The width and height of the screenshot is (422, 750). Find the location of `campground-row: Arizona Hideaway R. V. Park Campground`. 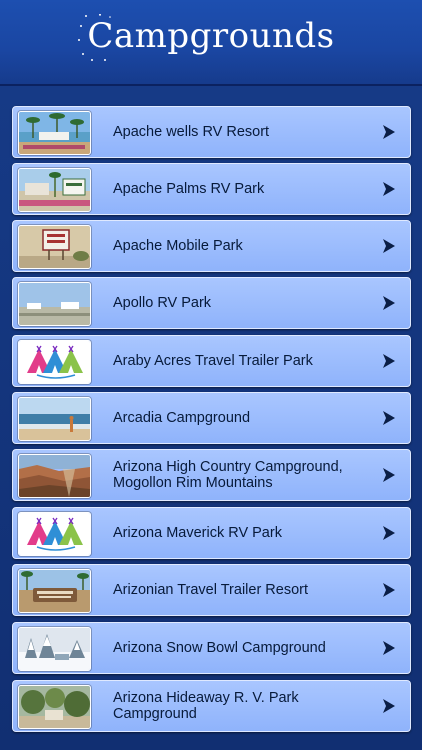

campground-row: Arizona Hideaway R. V. Park Campground is located at coordinates (211, 706).